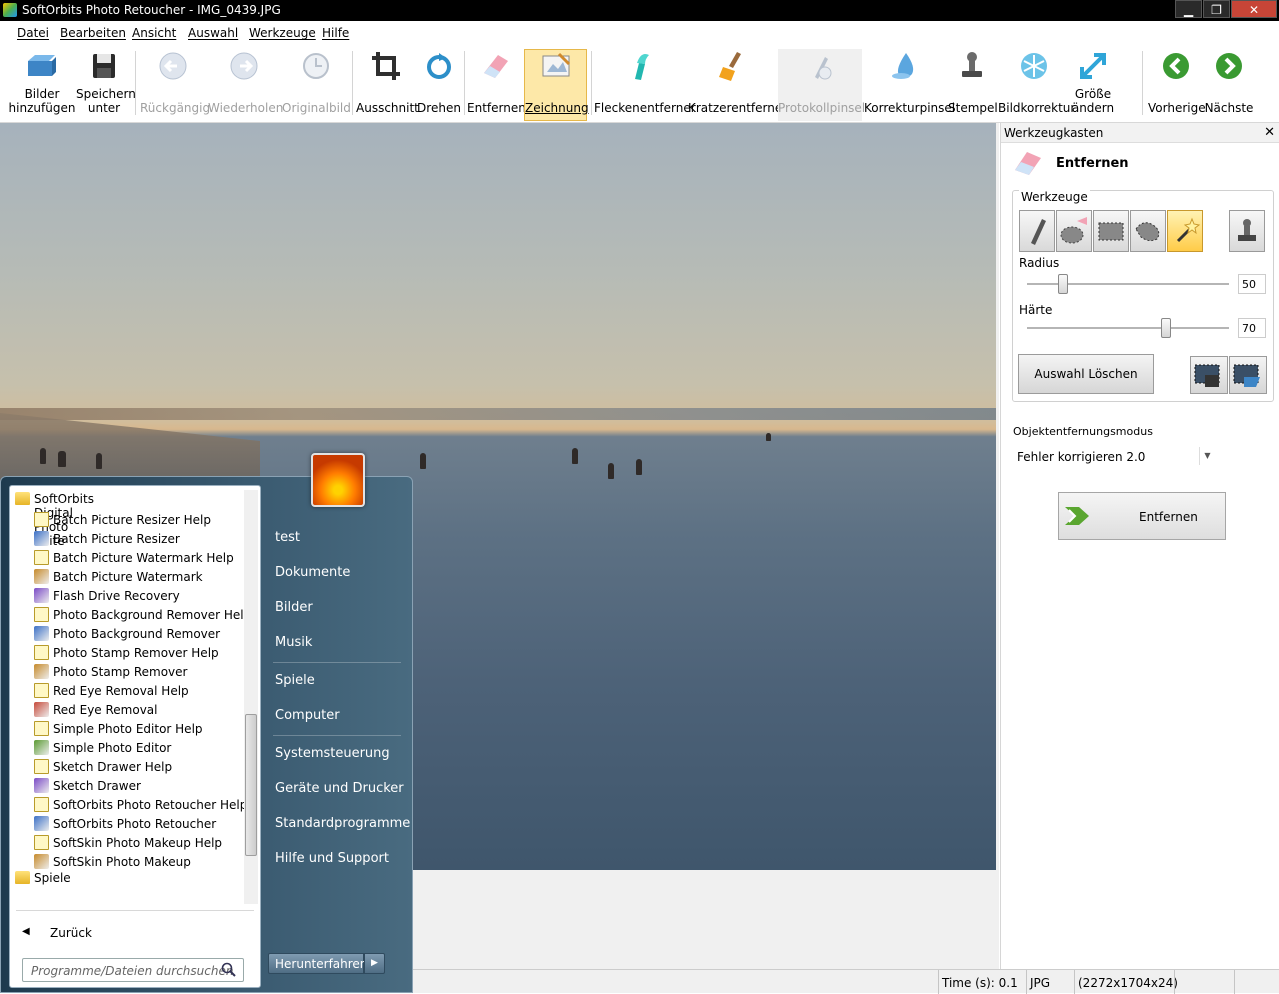  I want to click on lasso-icon, so click(1147, 232).